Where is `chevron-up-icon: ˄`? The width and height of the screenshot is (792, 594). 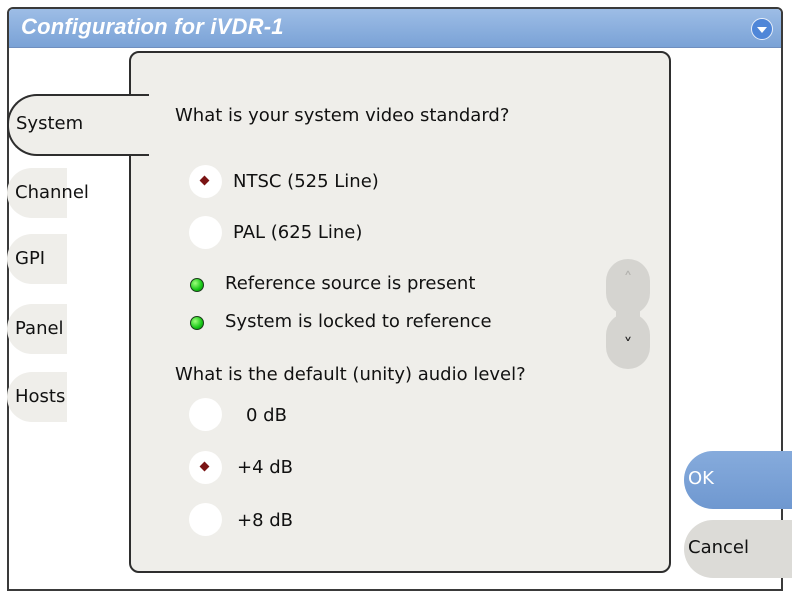 chevron-up-icon: ˄ is located at coordinates (628, 279).